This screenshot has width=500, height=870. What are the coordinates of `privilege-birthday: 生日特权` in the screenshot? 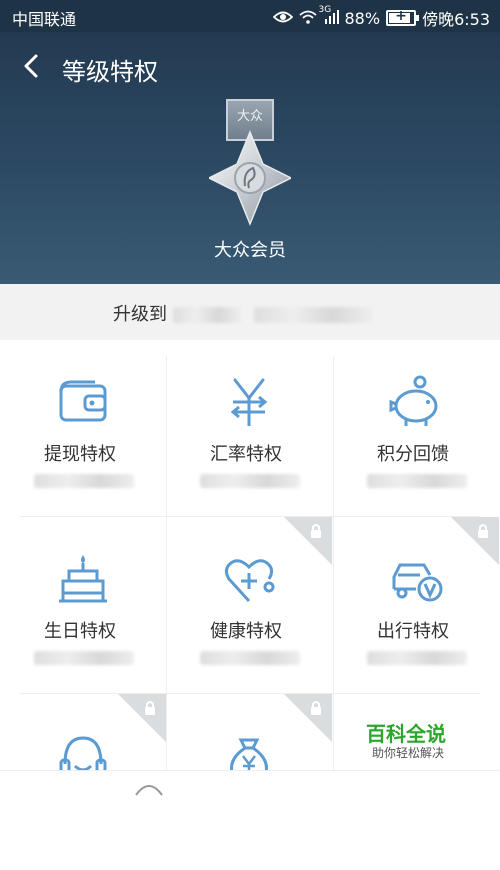 It's located at (83, 605).